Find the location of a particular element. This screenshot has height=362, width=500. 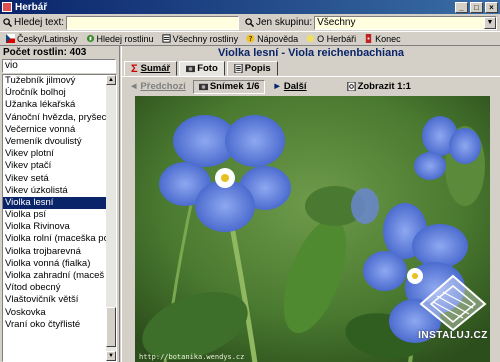

toolbar-help-button: ? Nápověda is located at coordinates (272, 38).